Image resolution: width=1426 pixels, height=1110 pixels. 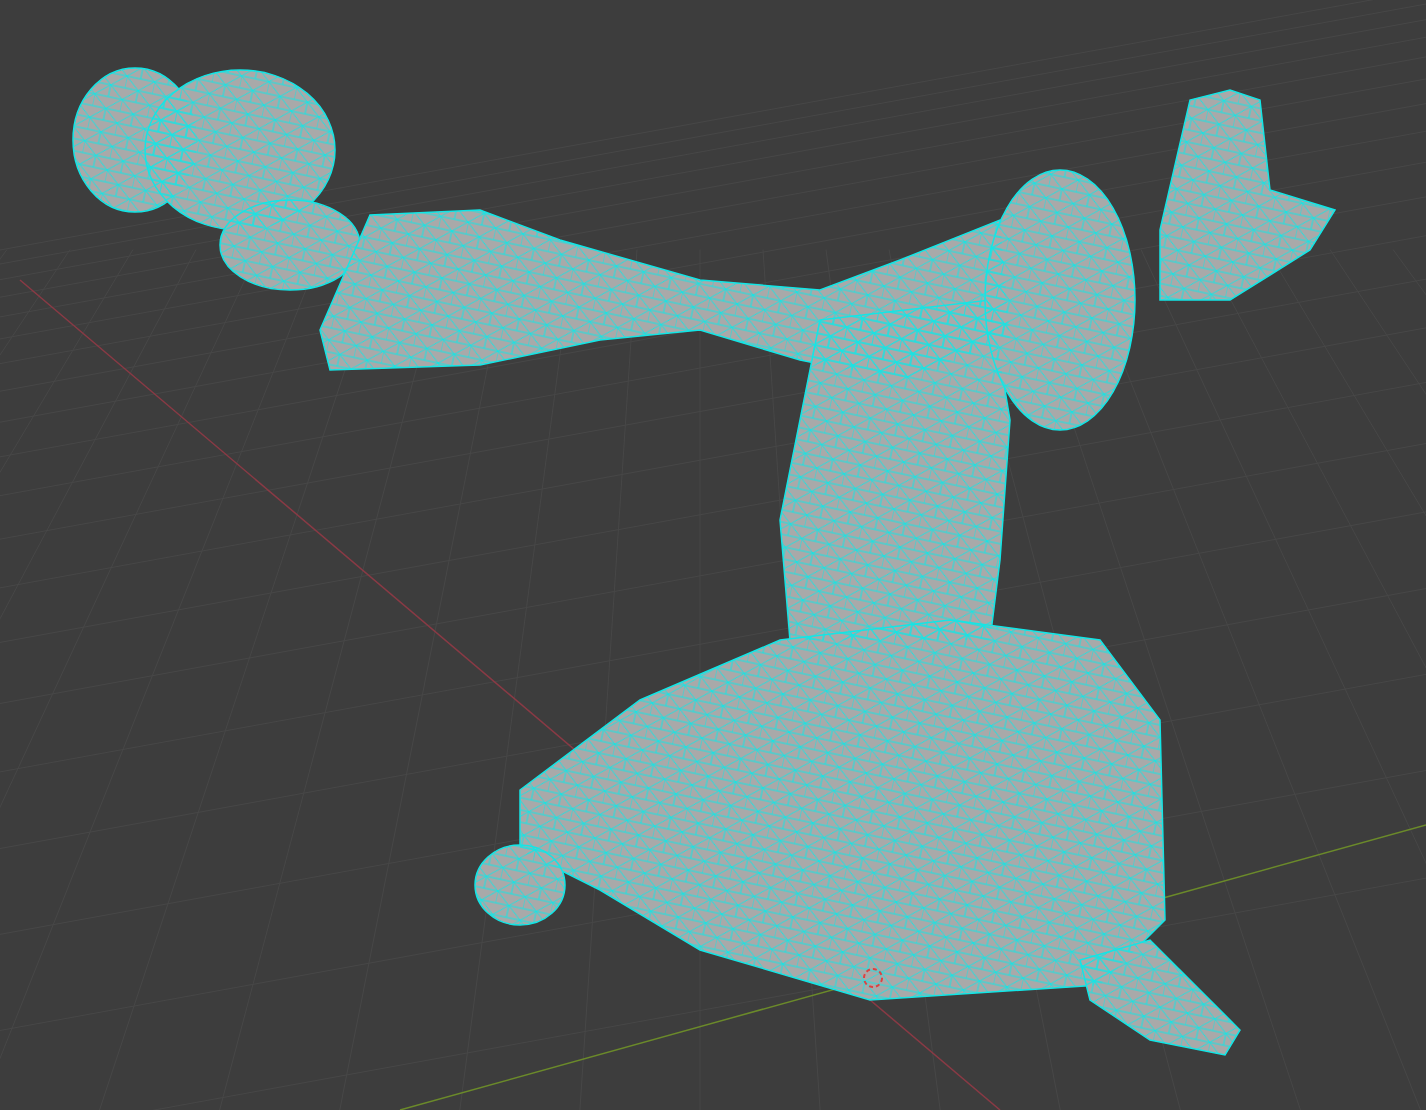 What do you see at coordinates (873, 978) in the screenshot?
I see `3d-cursor-icon` at bounding box center [873, 978].